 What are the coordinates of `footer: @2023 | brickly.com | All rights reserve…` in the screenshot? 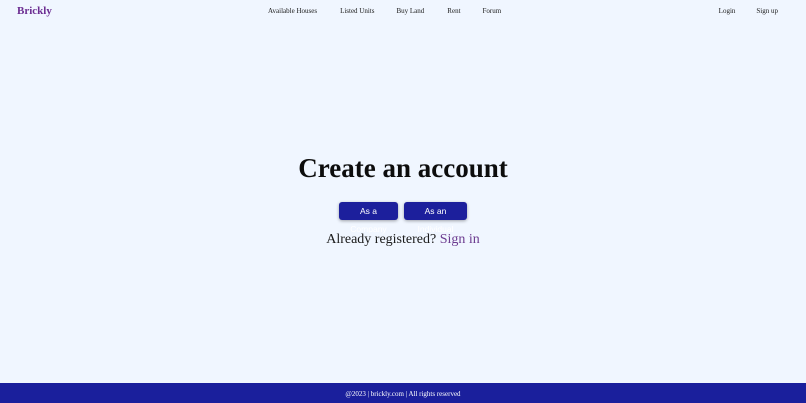 It's located at (403, 393).